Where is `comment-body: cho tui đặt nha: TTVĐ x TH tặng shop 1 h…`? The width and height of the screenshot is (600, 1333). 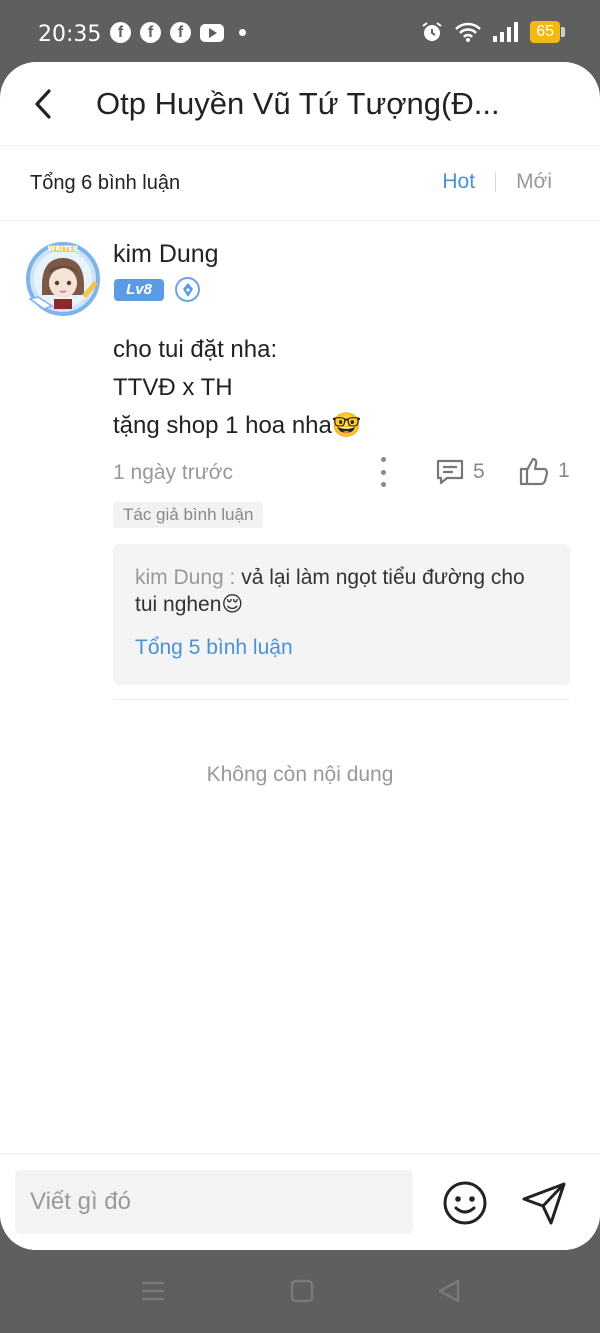 comment-body: cho tui đặt nha: TTVĐ x TH tặng shop 1 h… is located at coordinates (237, 388).